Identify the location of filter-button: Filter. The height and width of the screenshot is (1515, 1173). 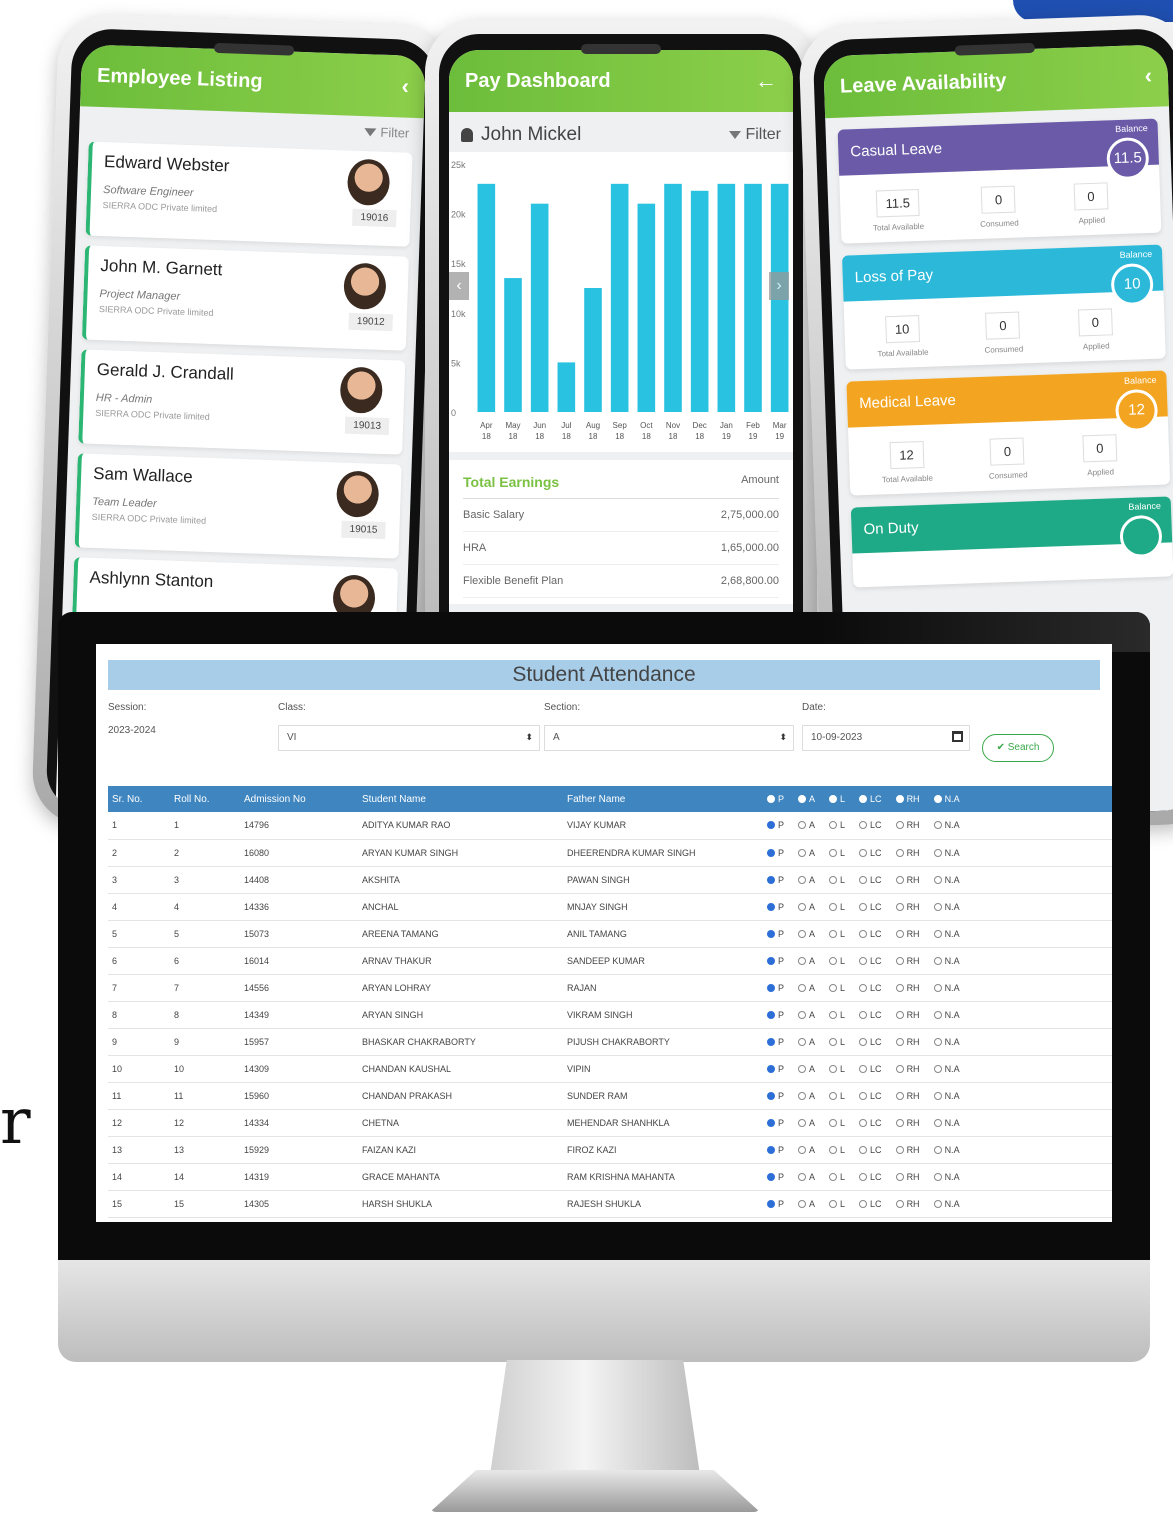
(755, 135).